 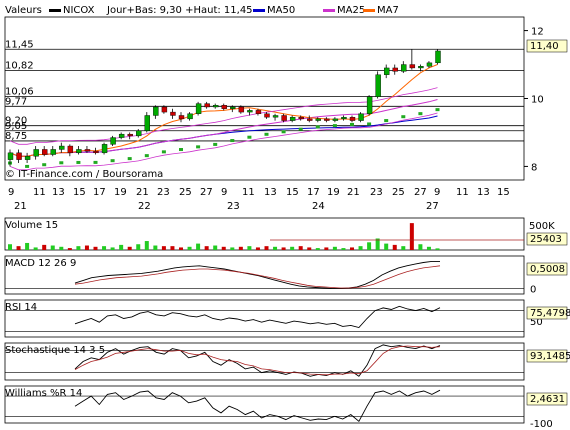 What do you see at coordinates (547, 269) in the screenshot?
I see `panel-last-value: 0,5008` at bounding box center [547, 269].